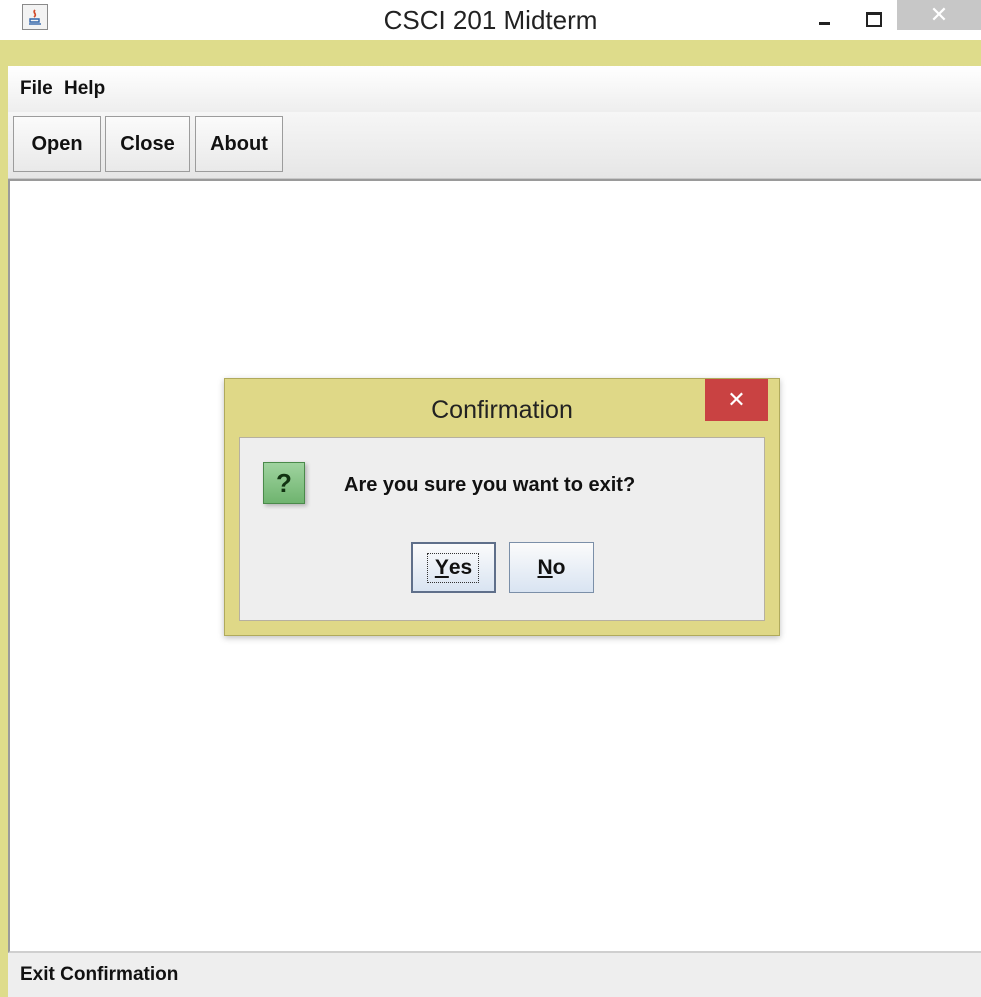  Describe the element at coordinates (559, 567) in the screenshot. I see `no-label-rest: o` at that location.